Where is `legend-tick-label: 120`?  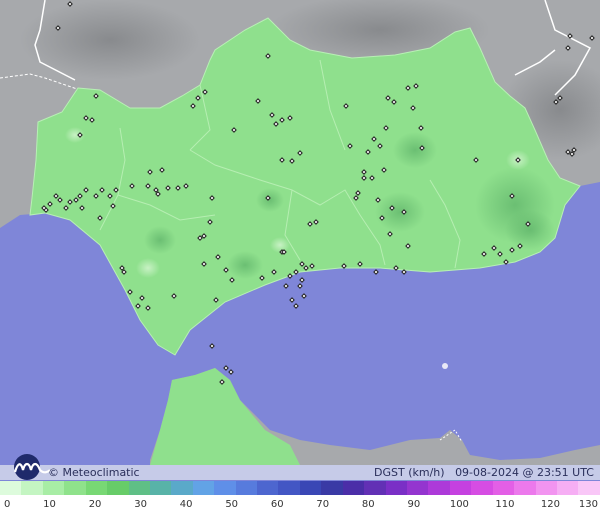
legend-tick-label: 120 is located at coordinates (550, 504).